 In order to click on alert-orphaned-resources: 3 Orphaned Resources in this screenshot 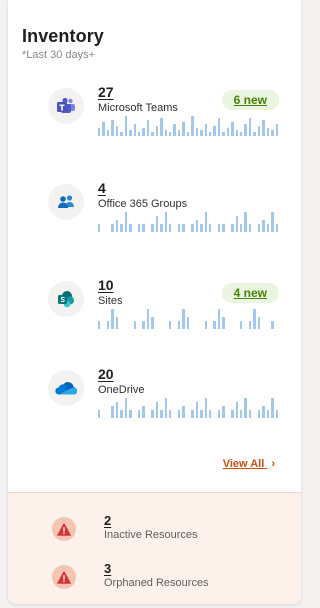, I will do `click(154, 582)`.